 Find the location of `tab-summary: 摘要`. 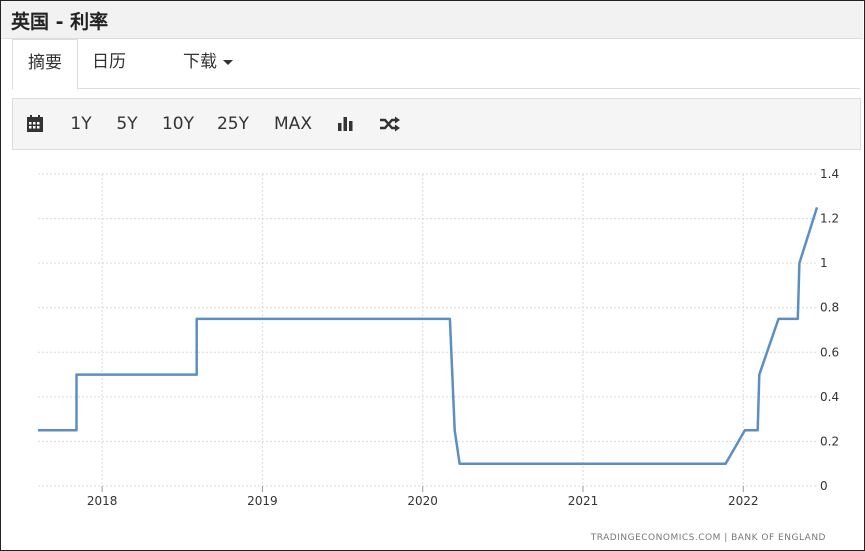

tab-summary: 摘要 is located at coordinates (45, 64).